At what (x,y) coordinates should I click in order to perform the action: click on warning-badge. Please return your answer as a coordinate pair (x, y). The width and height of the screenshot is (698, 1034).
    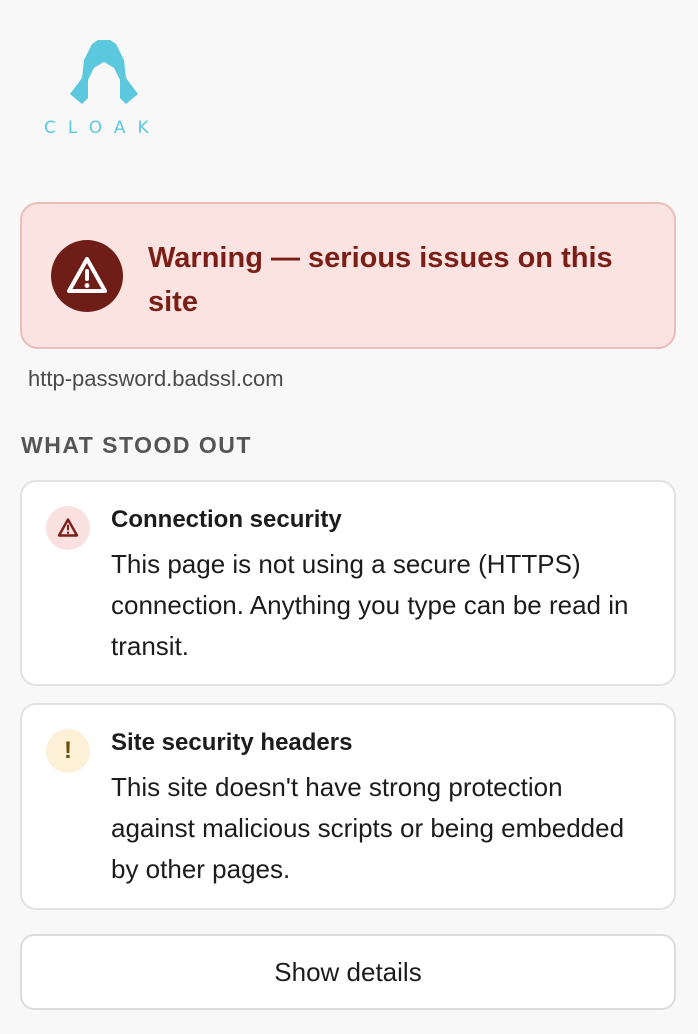
    Looking at the image, I should click on (87, 276).